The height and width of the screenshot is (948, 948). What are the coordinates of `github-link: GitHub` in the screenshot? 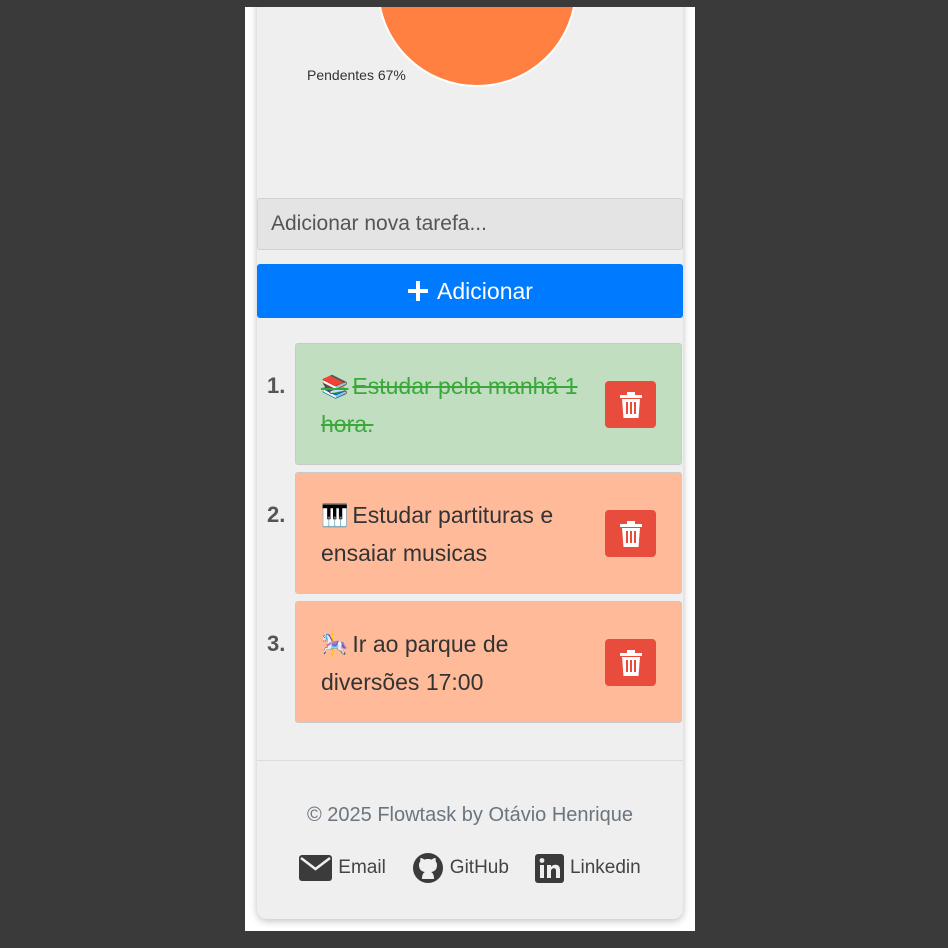 It's located at (460, 868).